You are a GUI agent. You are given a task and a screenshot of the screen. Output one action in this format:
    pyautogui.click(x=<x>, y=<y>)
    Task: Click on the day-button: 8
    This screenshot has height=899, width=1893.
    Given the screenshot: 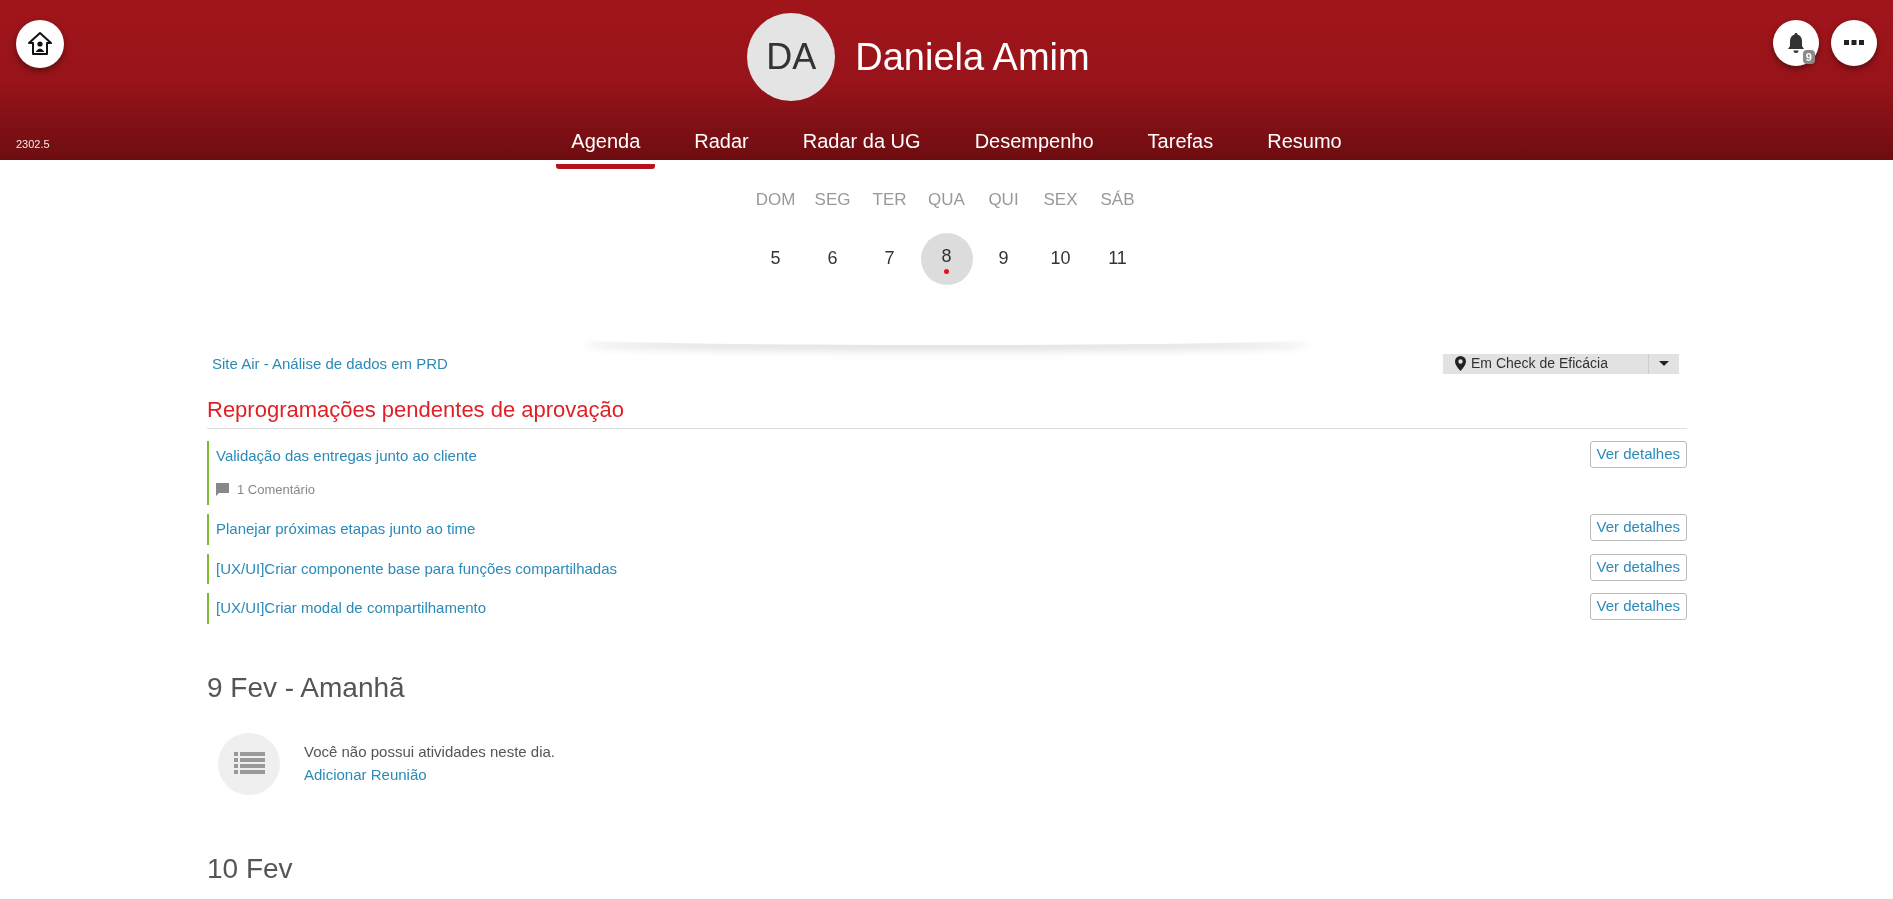 What is the action you would take?
    pyautogui.click(x=946, y=258)
    